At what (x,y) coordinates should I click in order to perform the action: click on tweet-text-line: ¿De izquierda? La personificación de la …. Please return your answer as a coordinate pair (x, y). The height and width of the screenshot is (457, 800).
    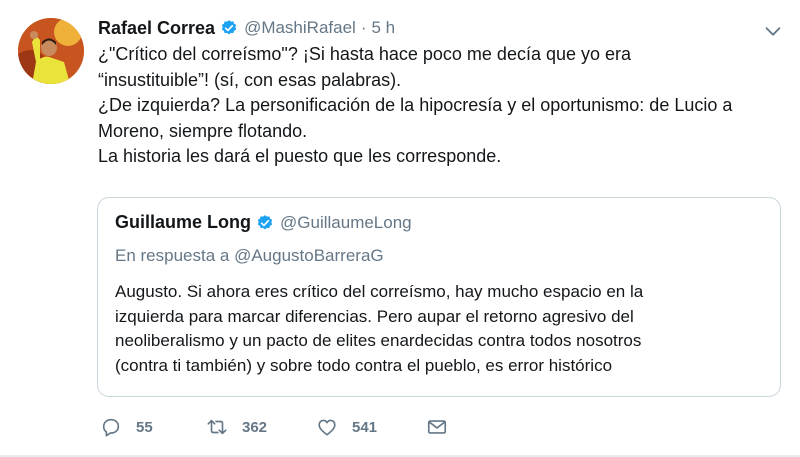
    Looking at the image, I should click on (415, 105).